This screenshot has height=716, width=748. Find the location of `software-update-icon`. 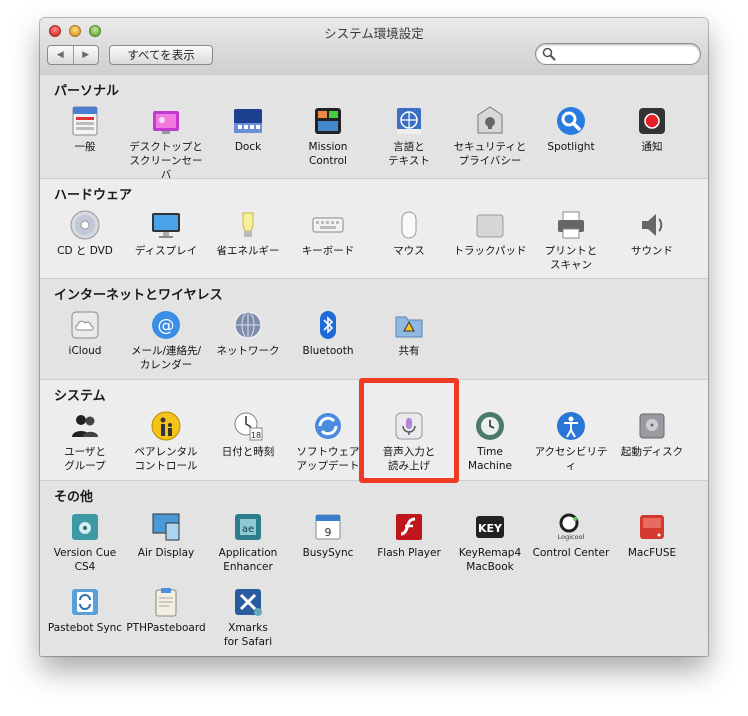

software-update-icon is located at coordinates (328, 426).